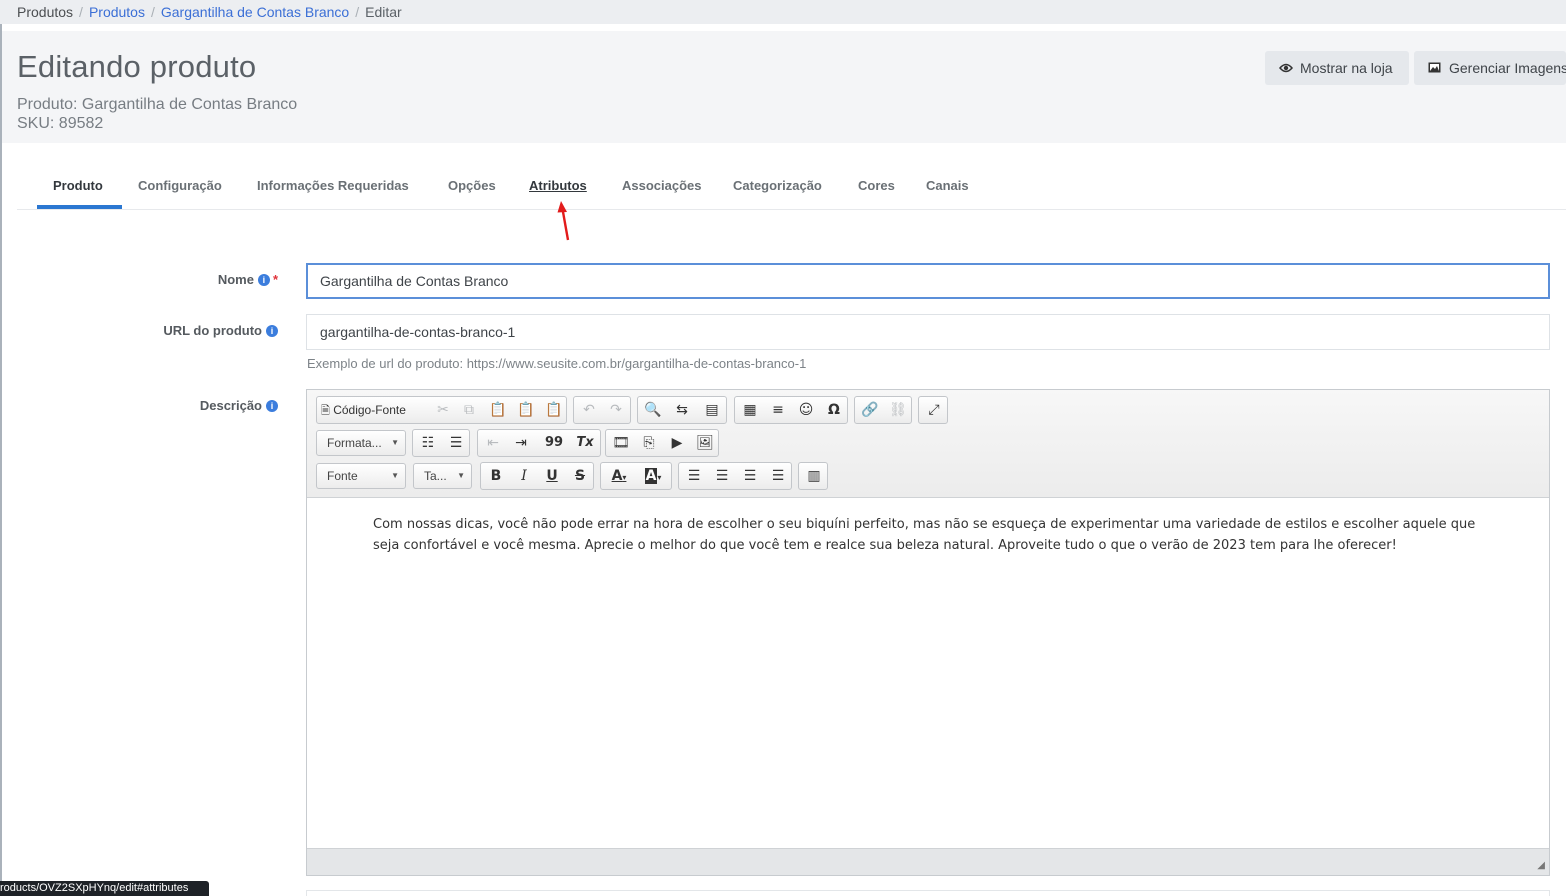 The image size is (1566, 896). I want to click on font-select: Fonte ▼, so click(361, 476).